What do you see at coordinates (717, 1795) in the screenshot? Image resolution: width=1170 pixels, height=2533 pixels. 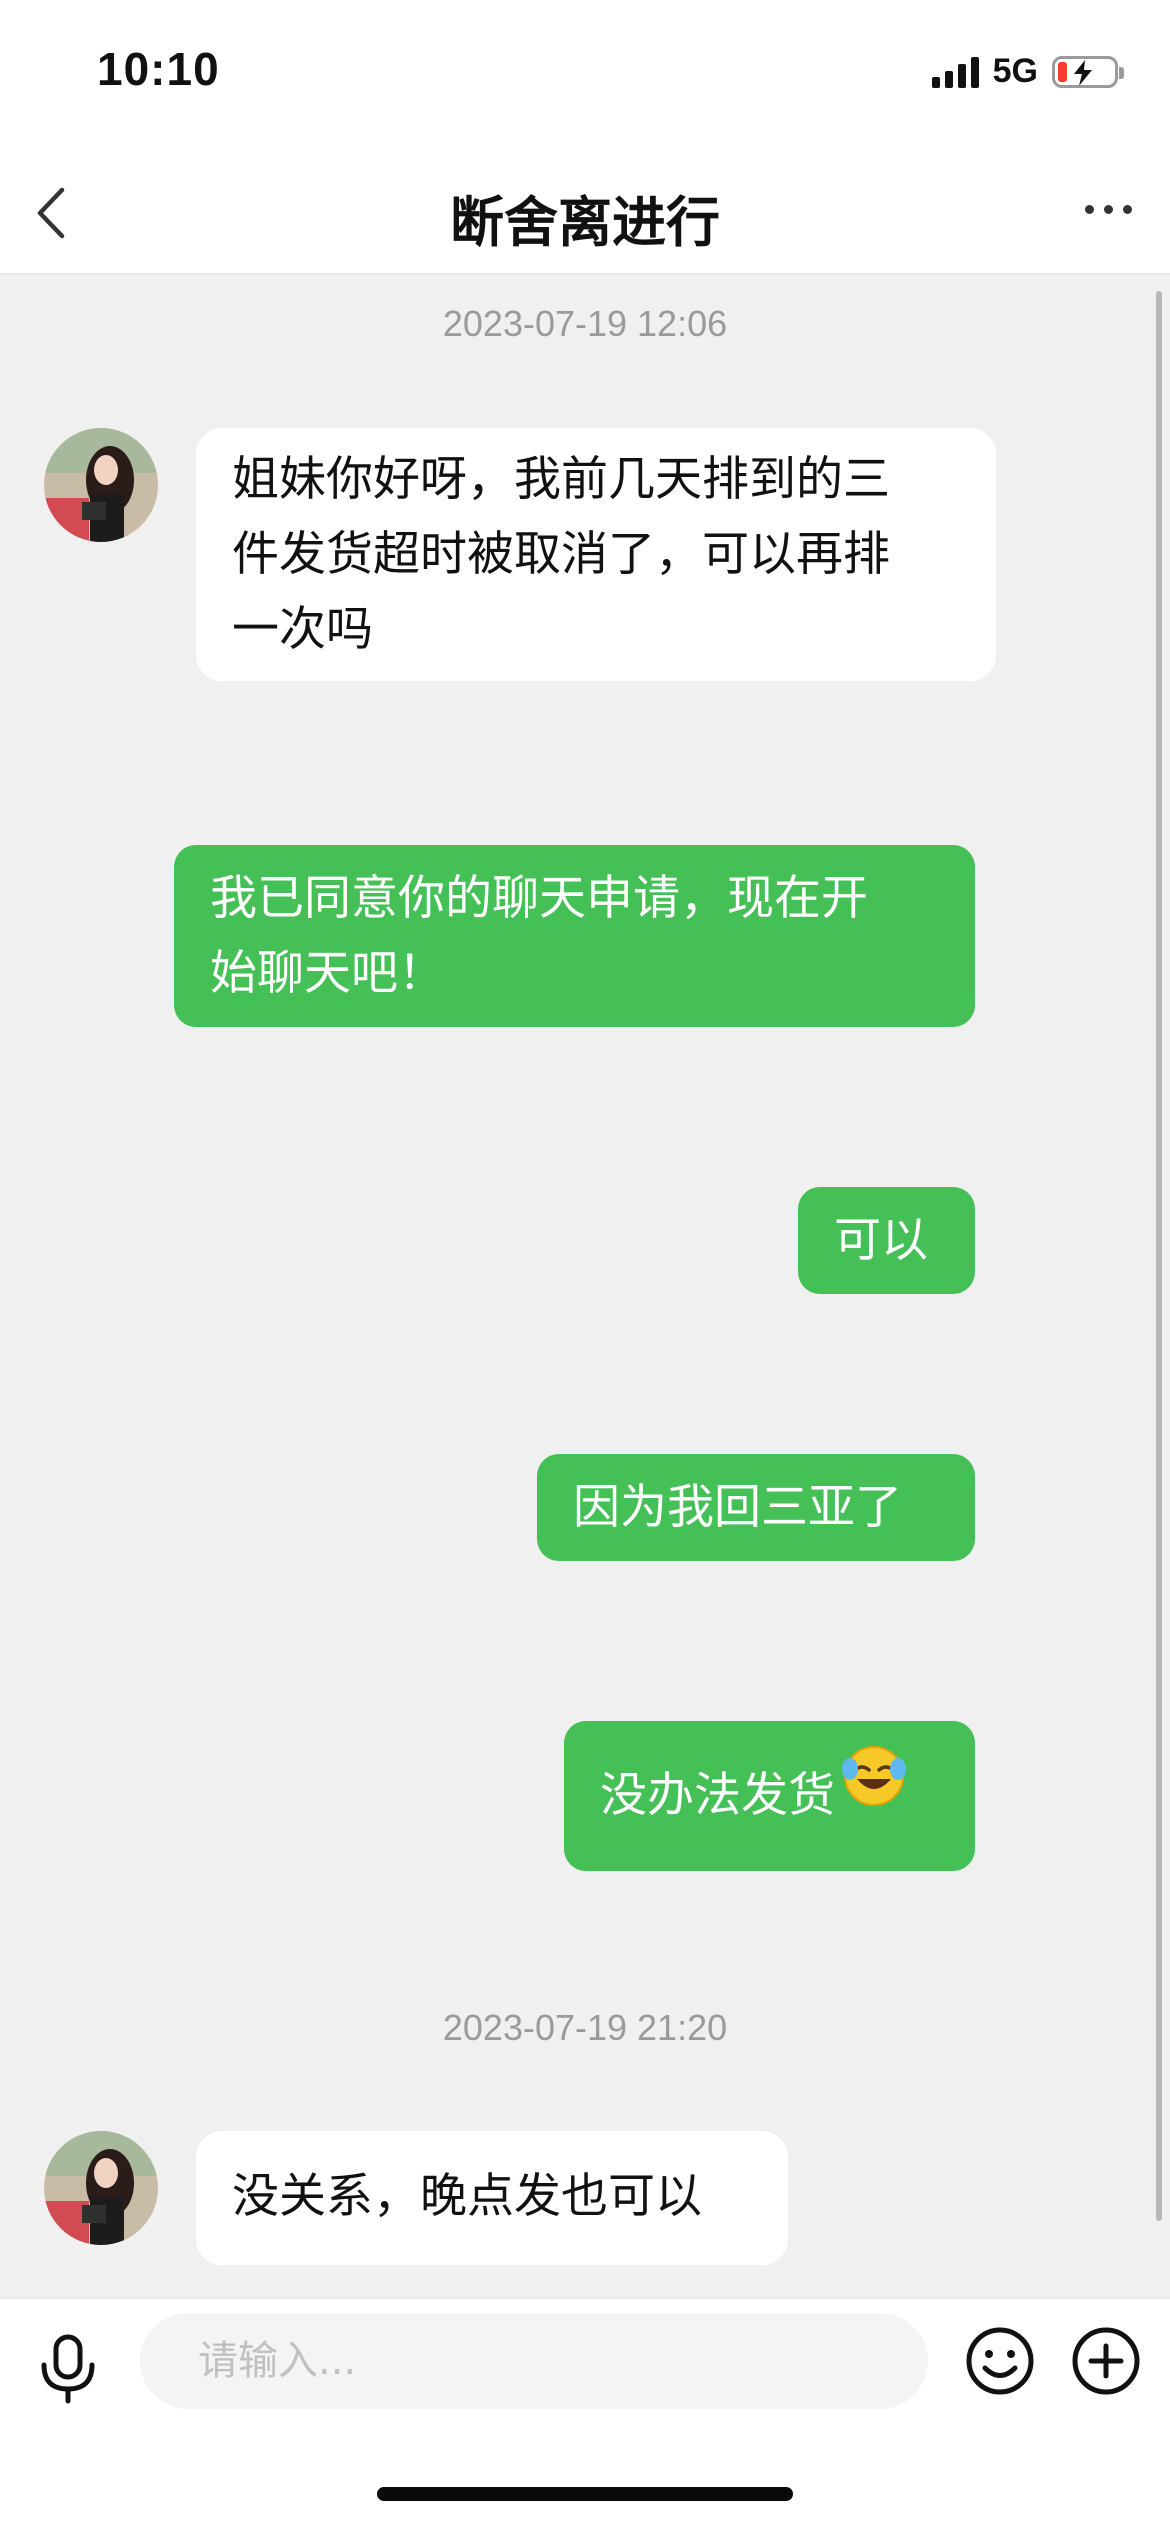 I see `message-text: 没办法发货` at bounding box center [717, 1795].